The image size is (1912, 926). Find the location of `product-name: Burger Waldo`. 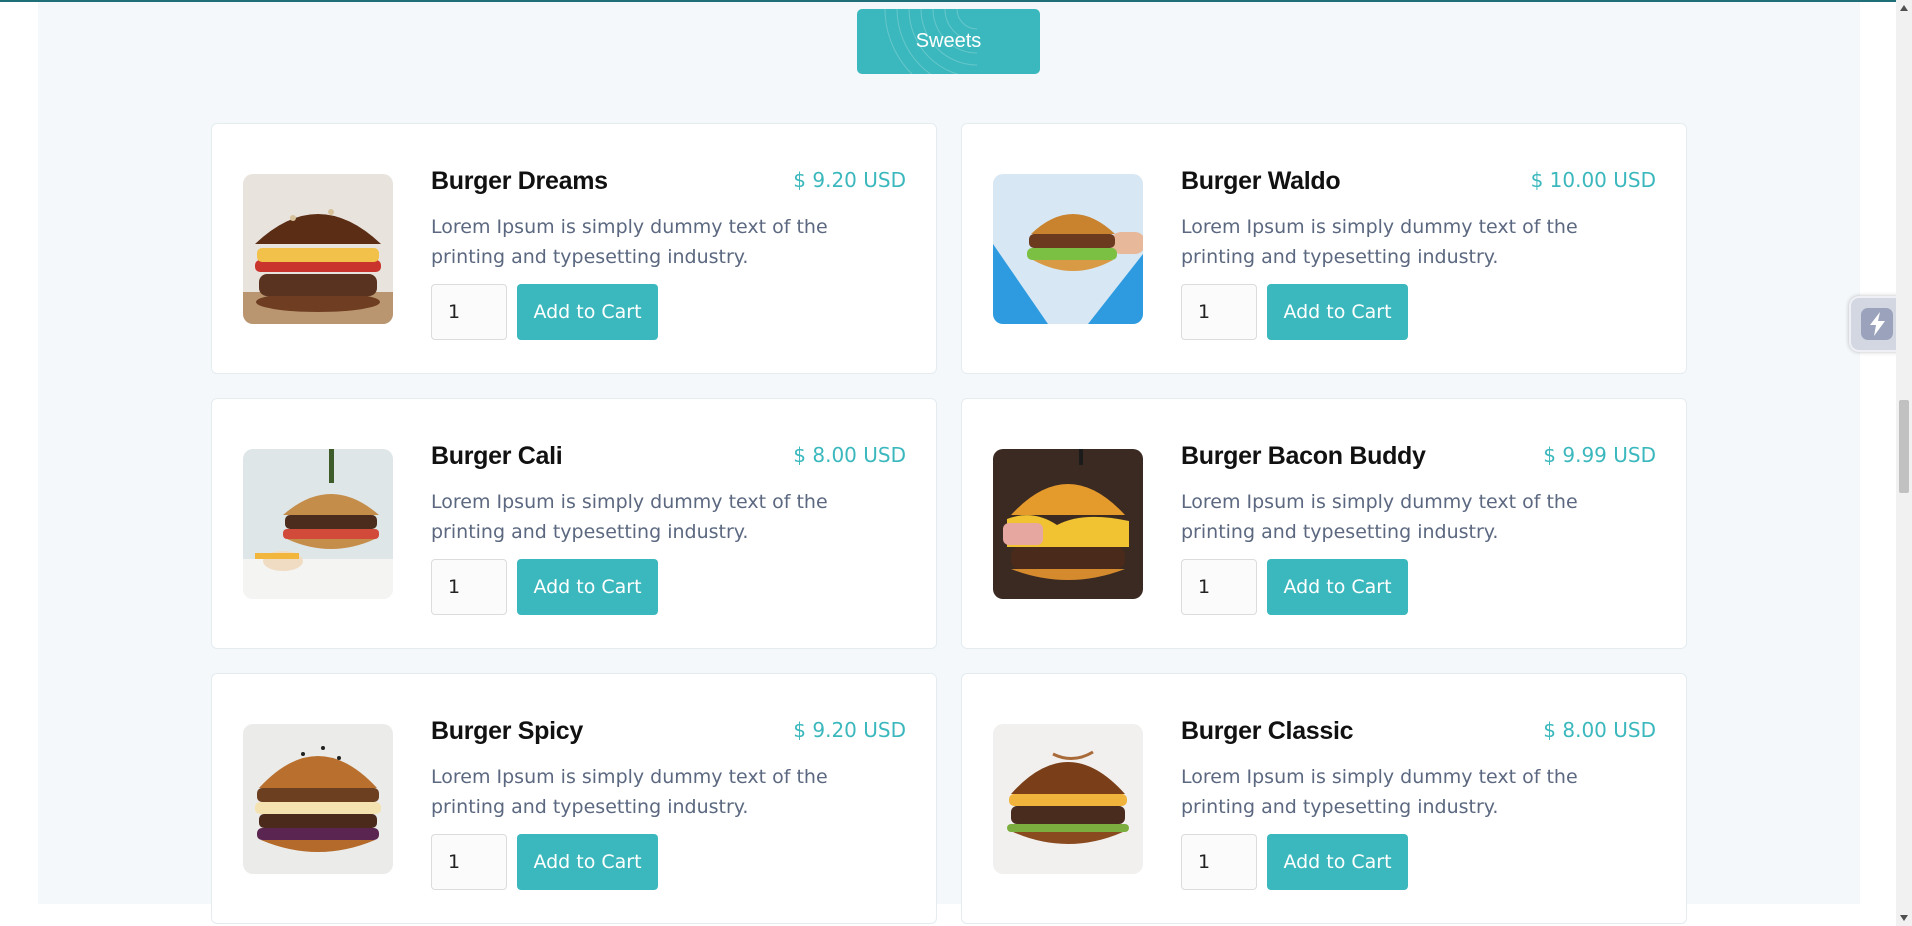

product-name: Burger Waldo is located at coordinates (1261, 181).